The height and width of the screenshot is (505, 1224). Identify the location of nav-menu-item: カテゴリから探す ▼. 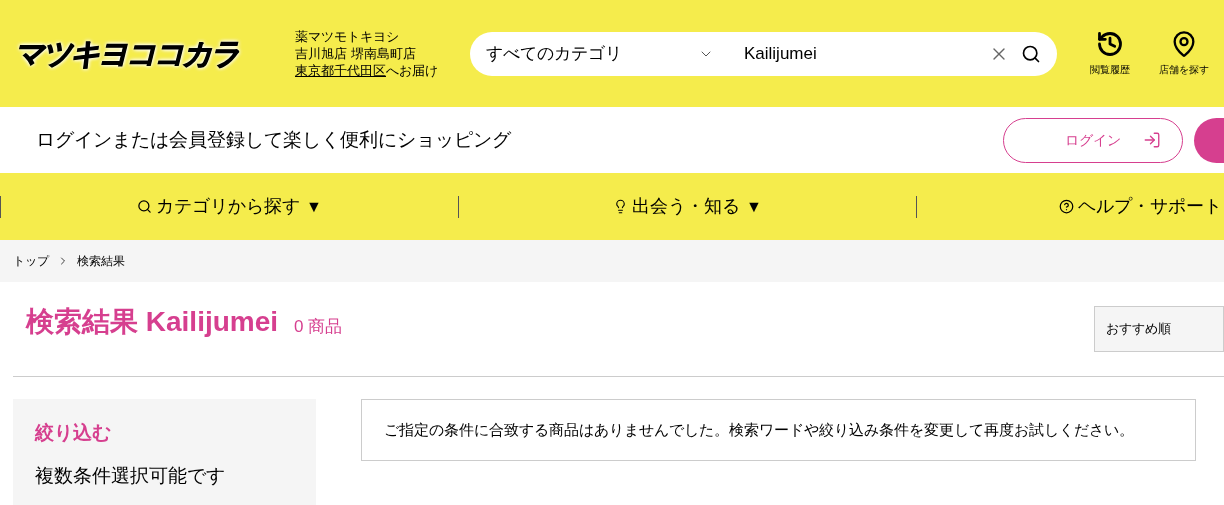
(229, 206).